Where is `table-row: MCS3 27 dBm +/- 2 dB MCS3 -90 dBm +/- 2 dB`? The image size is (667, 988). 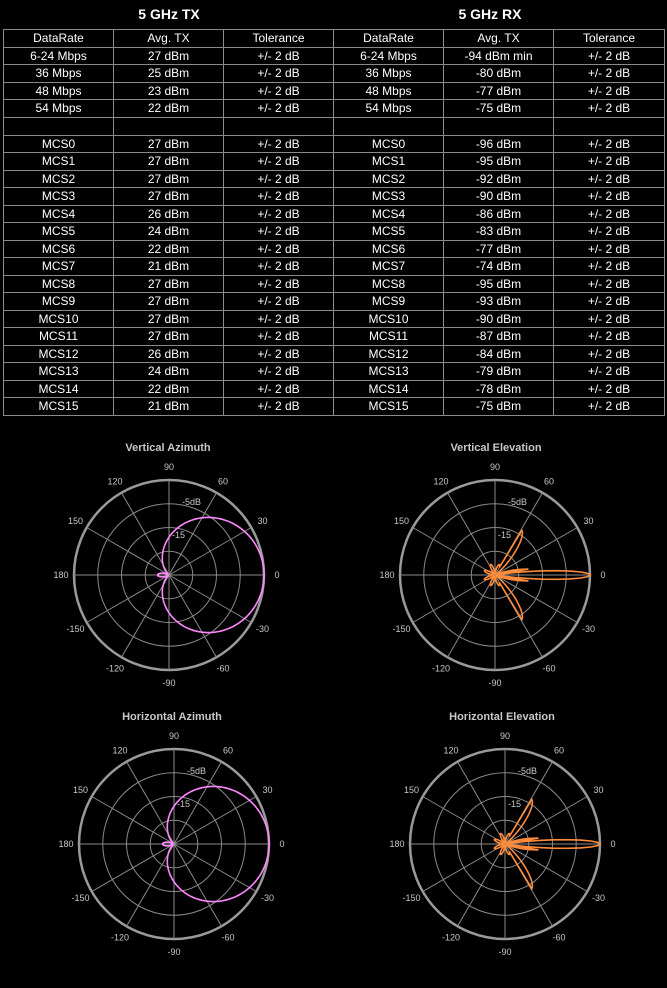
table-row: MCS3 27 dBm +/- 2 dB MCS3 -90 dBm +/- 2 dB is located at coordinates (334, 196).